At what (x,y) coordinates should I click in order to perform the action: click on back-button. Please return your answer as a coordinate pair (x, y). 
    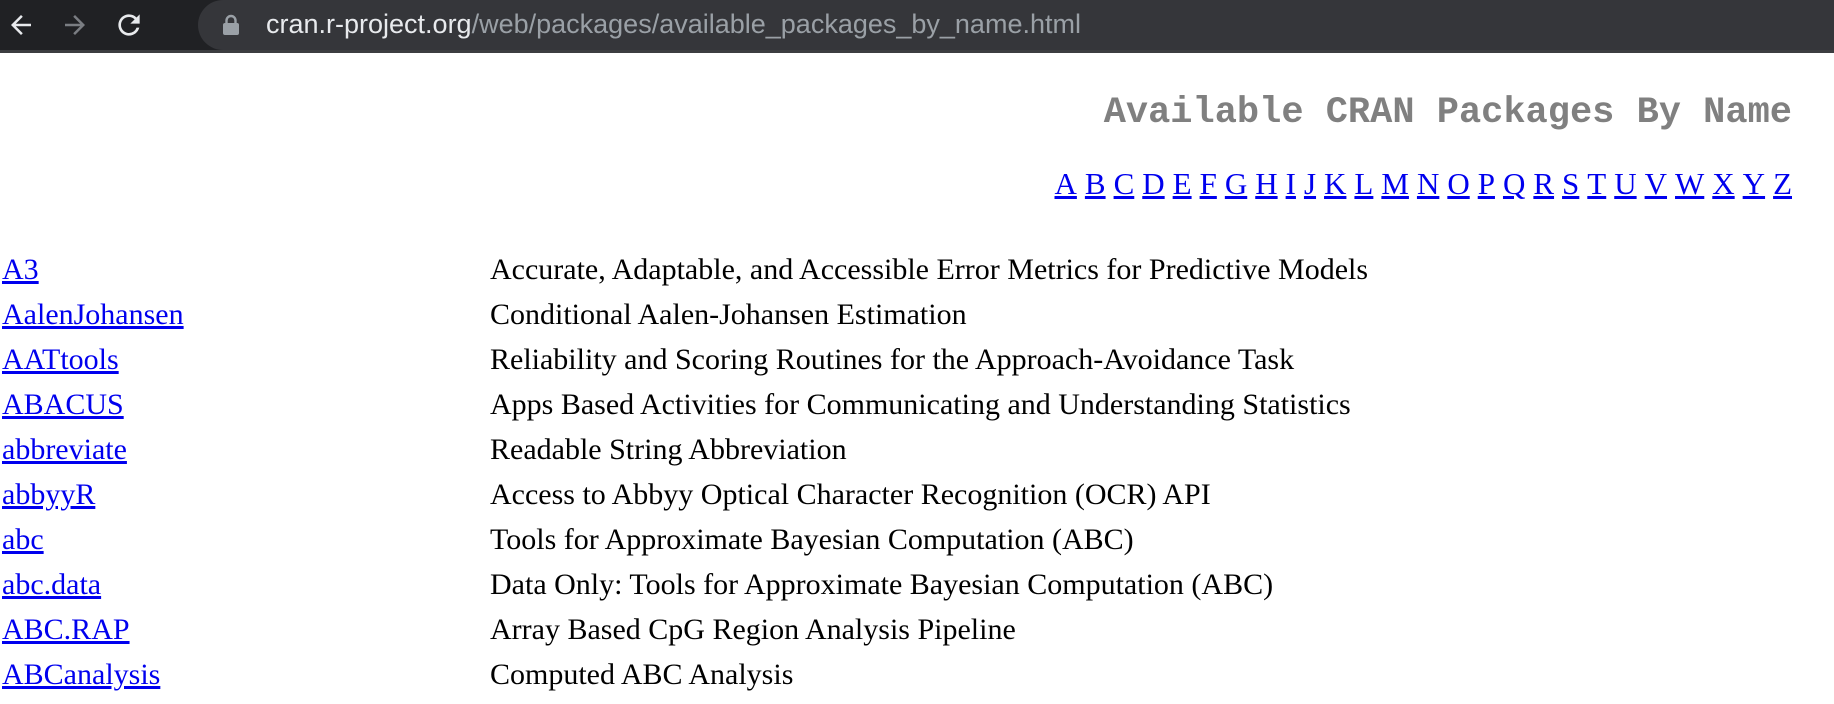
    Looking at the image, I should click on (21, 25).